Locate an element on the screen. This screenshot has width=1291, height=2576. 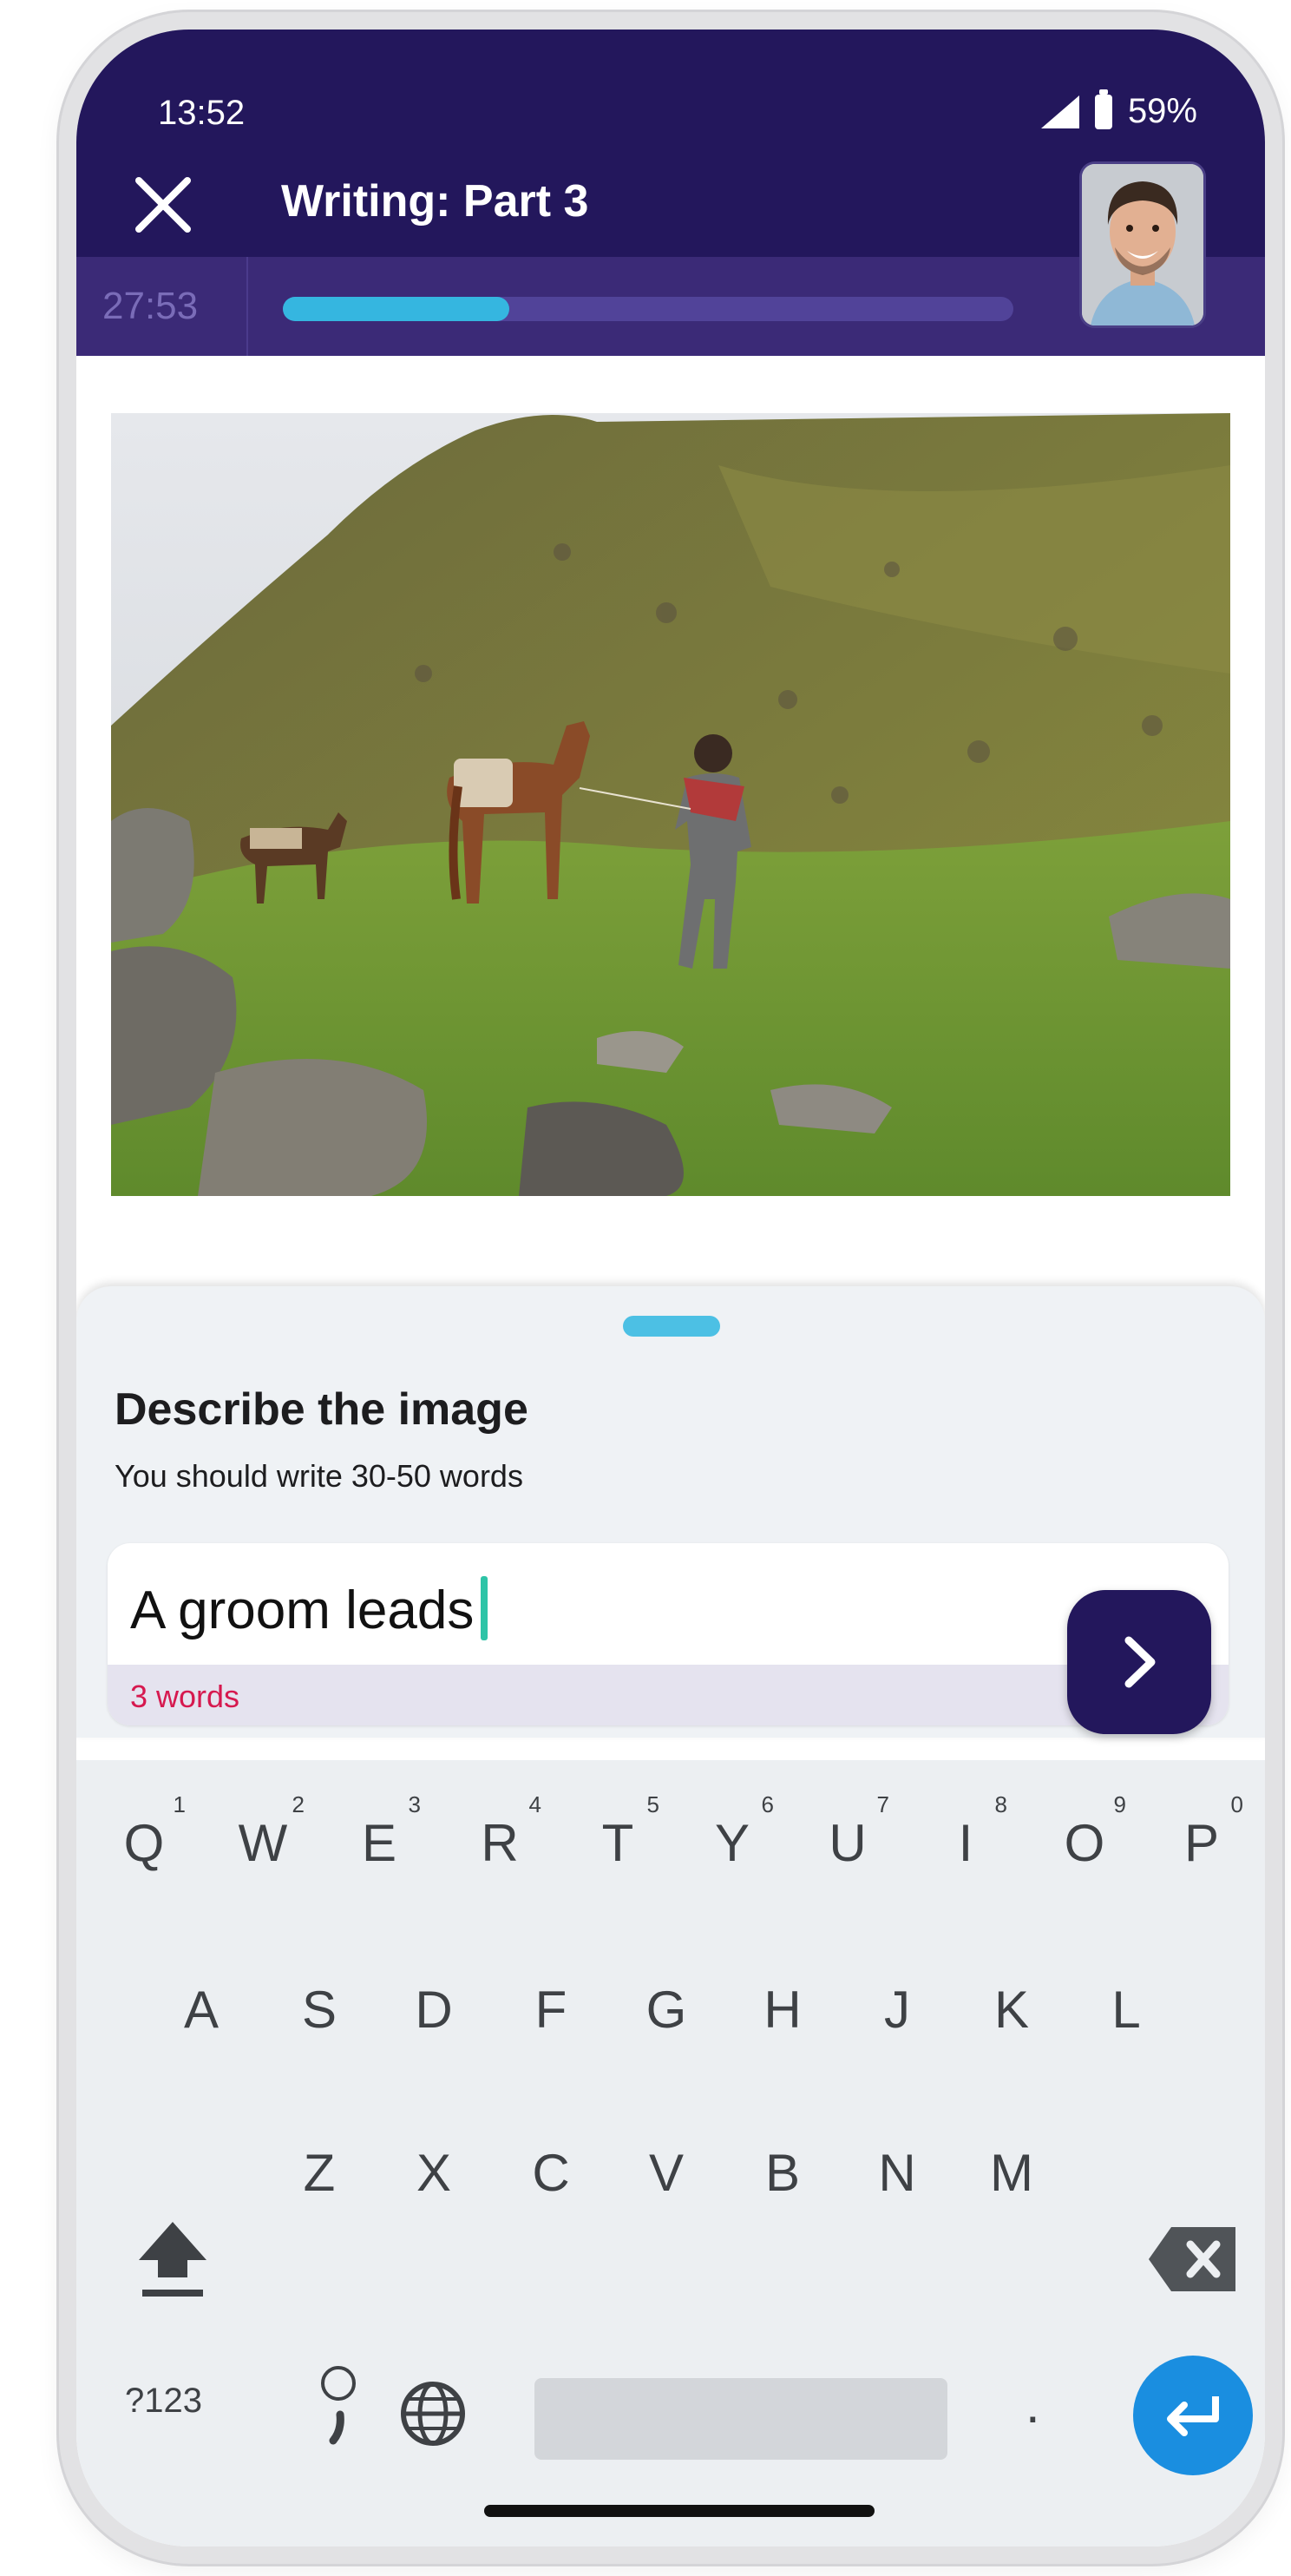
key-label: Q is located at coordinates (144, 1843).